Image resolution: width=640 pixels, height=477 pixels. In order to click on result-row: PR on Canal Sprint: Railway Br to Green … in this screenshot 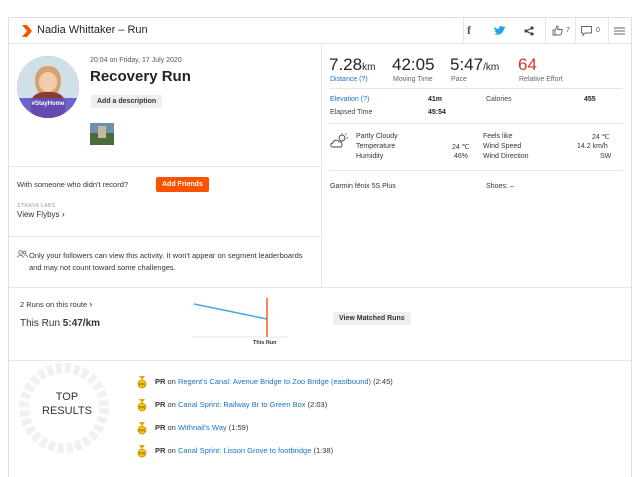, I will do `click(241, 404)`.